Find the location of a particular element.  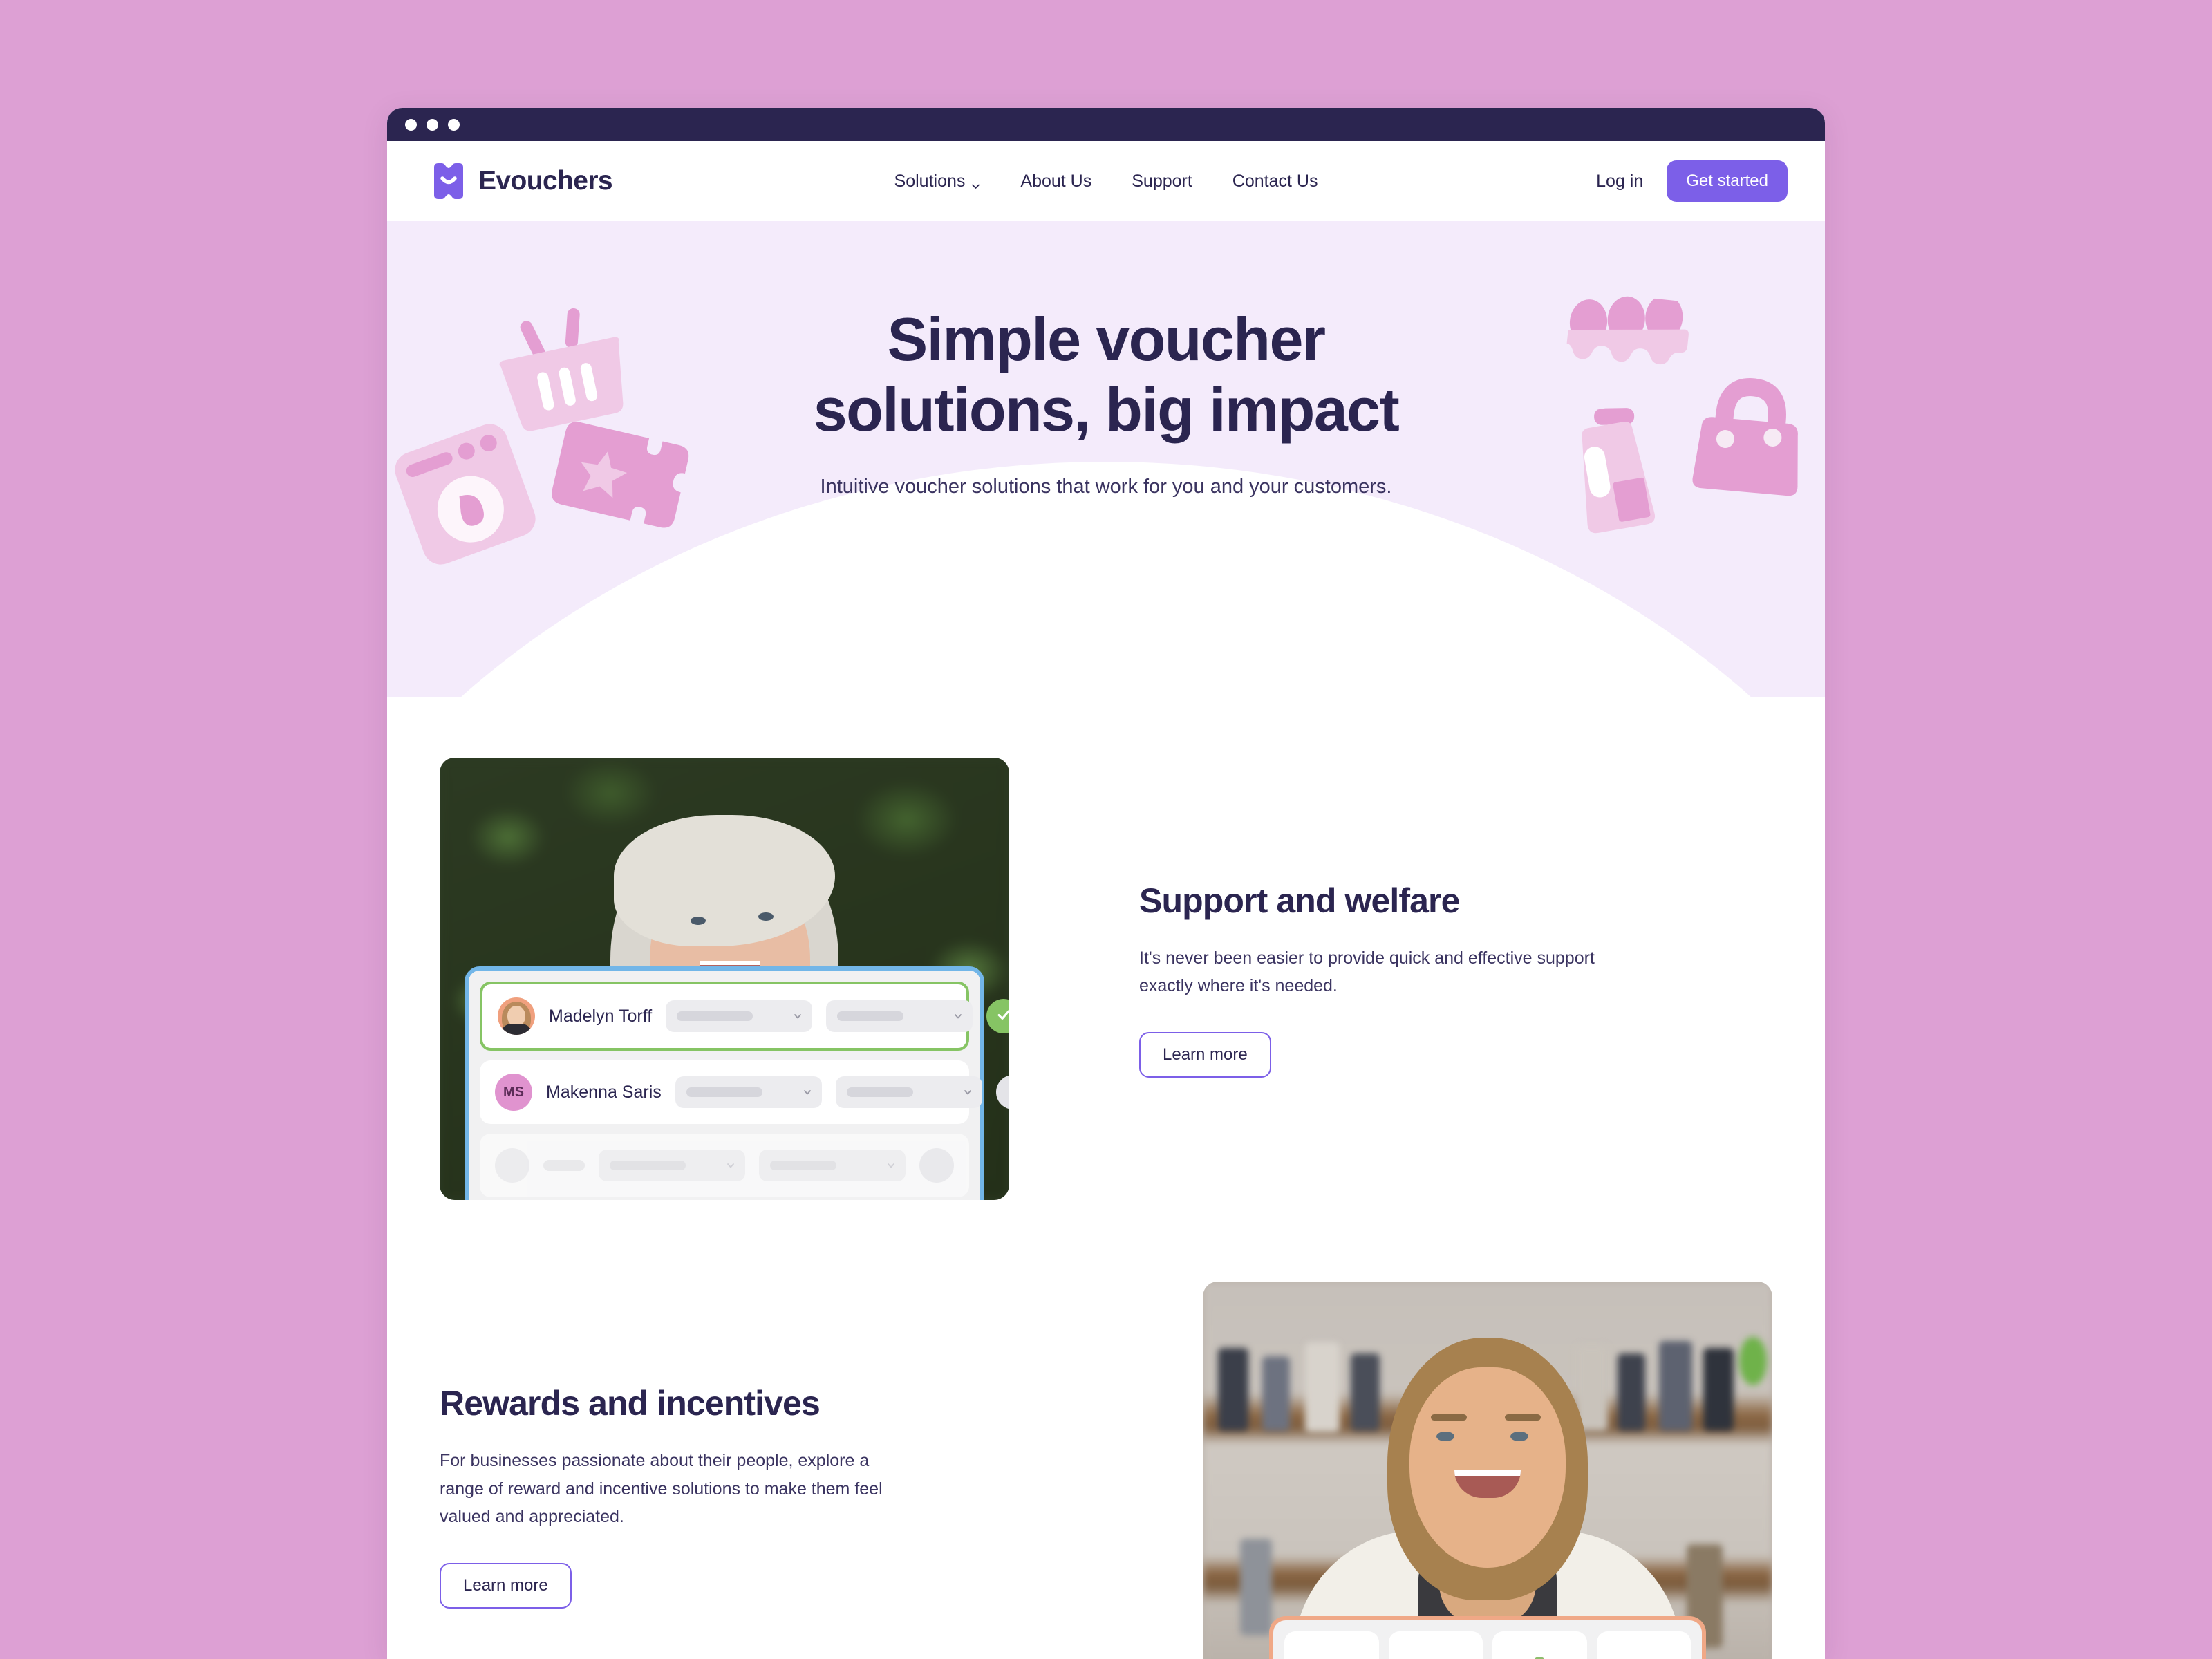

people-list-card: Madelyn Torff MS Makenna Saris is located at coordinates (737, 1083).